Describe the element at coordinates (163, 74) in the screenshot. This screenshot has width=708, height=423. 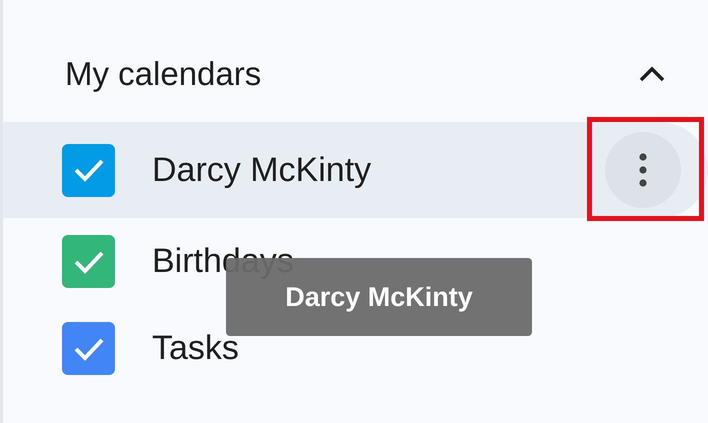
I see `section-title: My calendars` at that location.